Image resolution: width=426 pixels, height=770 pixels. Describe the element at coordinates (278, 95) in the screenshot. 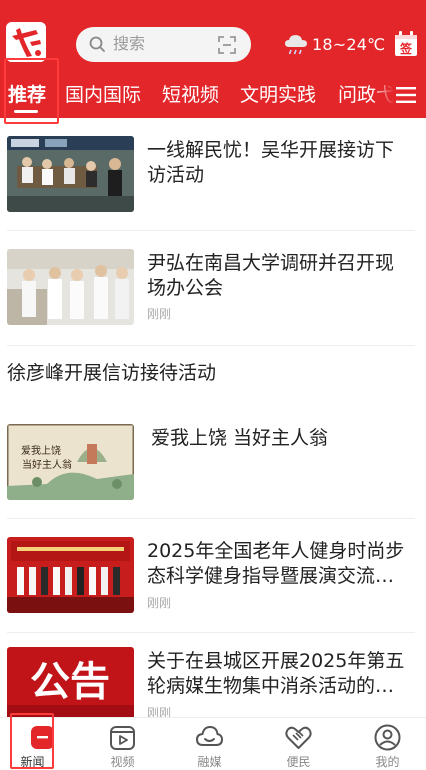

I see `tab-civilization-practice: 文明实践` at that location.